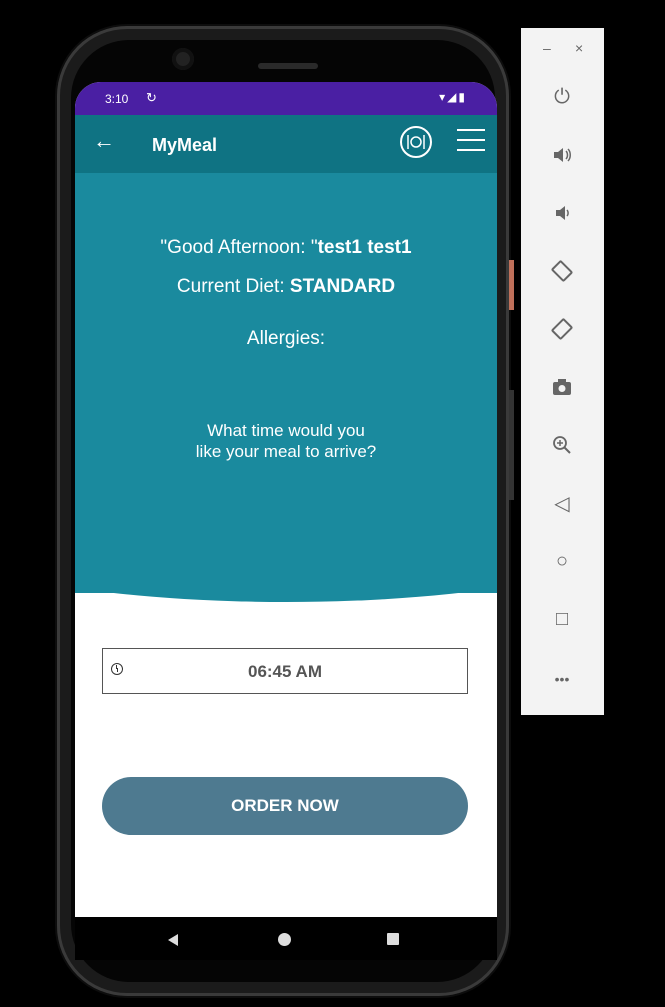 The height and width of the screenshot is (1007, 665). I want to click on nav-home-icon, so click(284, 939).